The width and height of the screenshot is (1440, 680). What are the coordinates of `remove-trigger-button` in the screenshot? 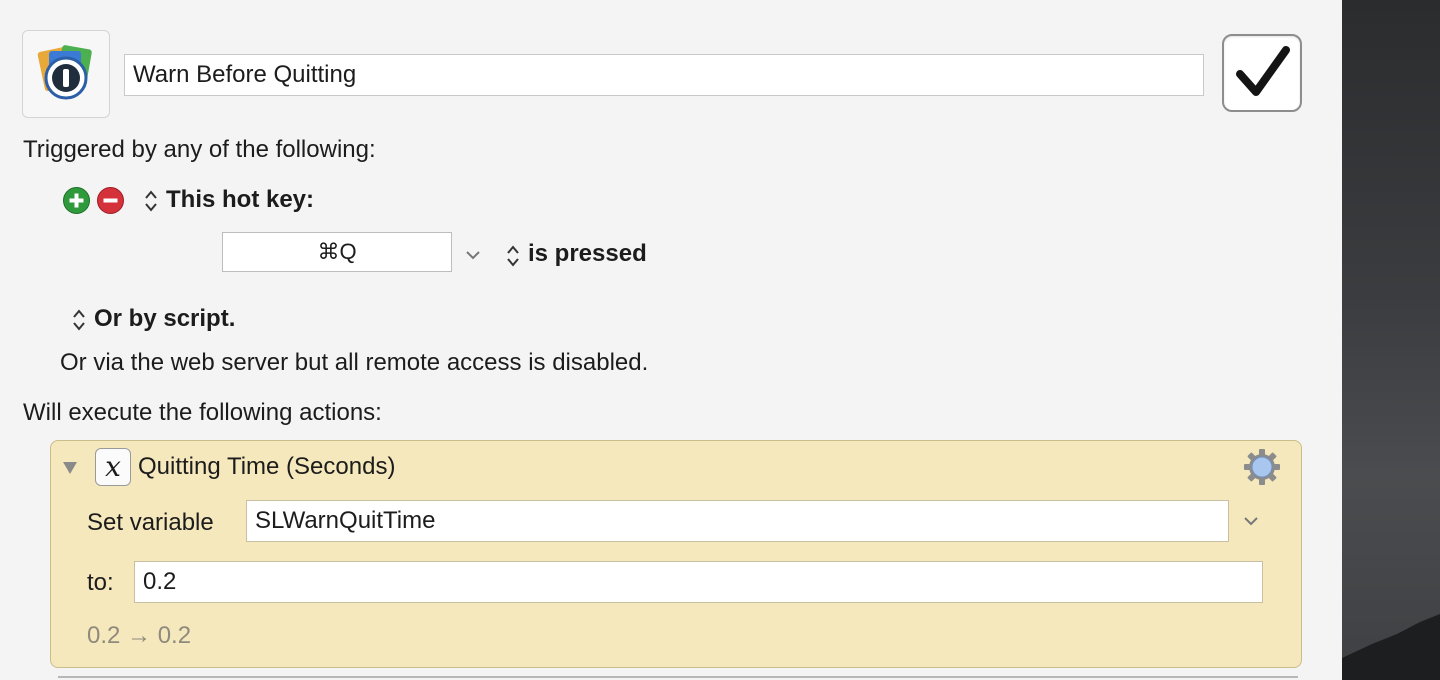 It's located at (110, 200).